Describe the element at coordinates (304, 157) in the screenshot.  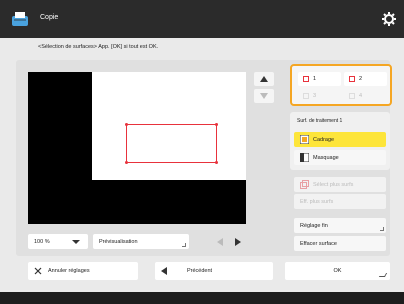
I see `masking-icon` at that location.